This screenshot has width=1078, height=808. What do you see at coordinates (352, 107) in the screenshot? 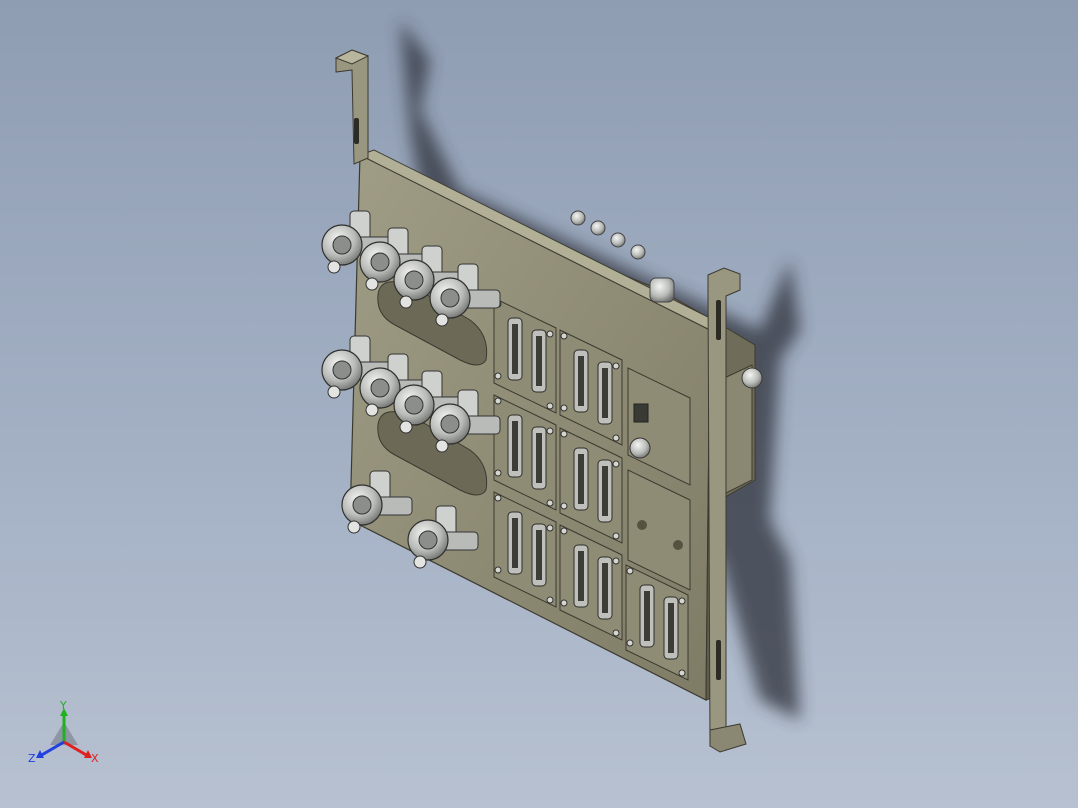
I see `mounting-bracket-left` at bounding box center [352, 107].